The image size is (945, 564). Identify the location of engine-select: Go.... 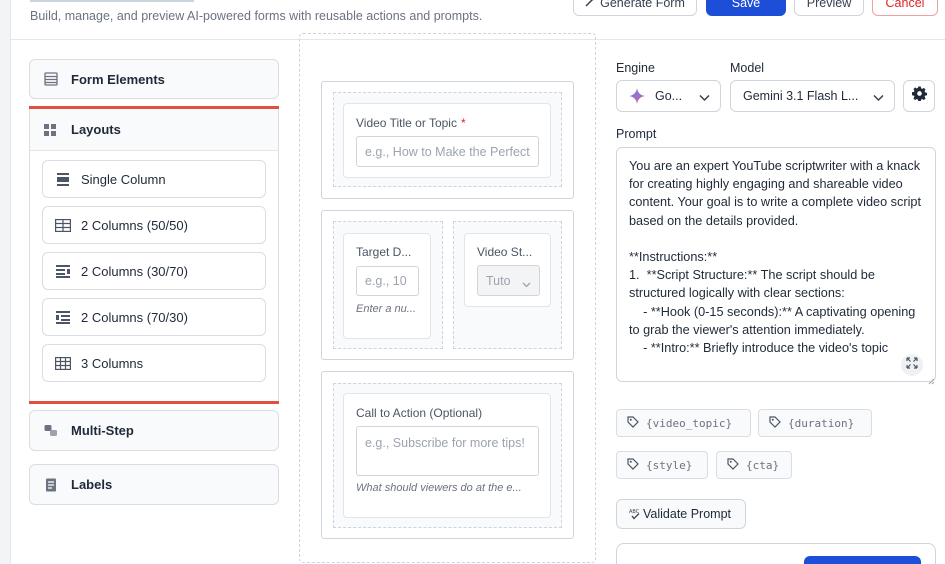
(668, 96).